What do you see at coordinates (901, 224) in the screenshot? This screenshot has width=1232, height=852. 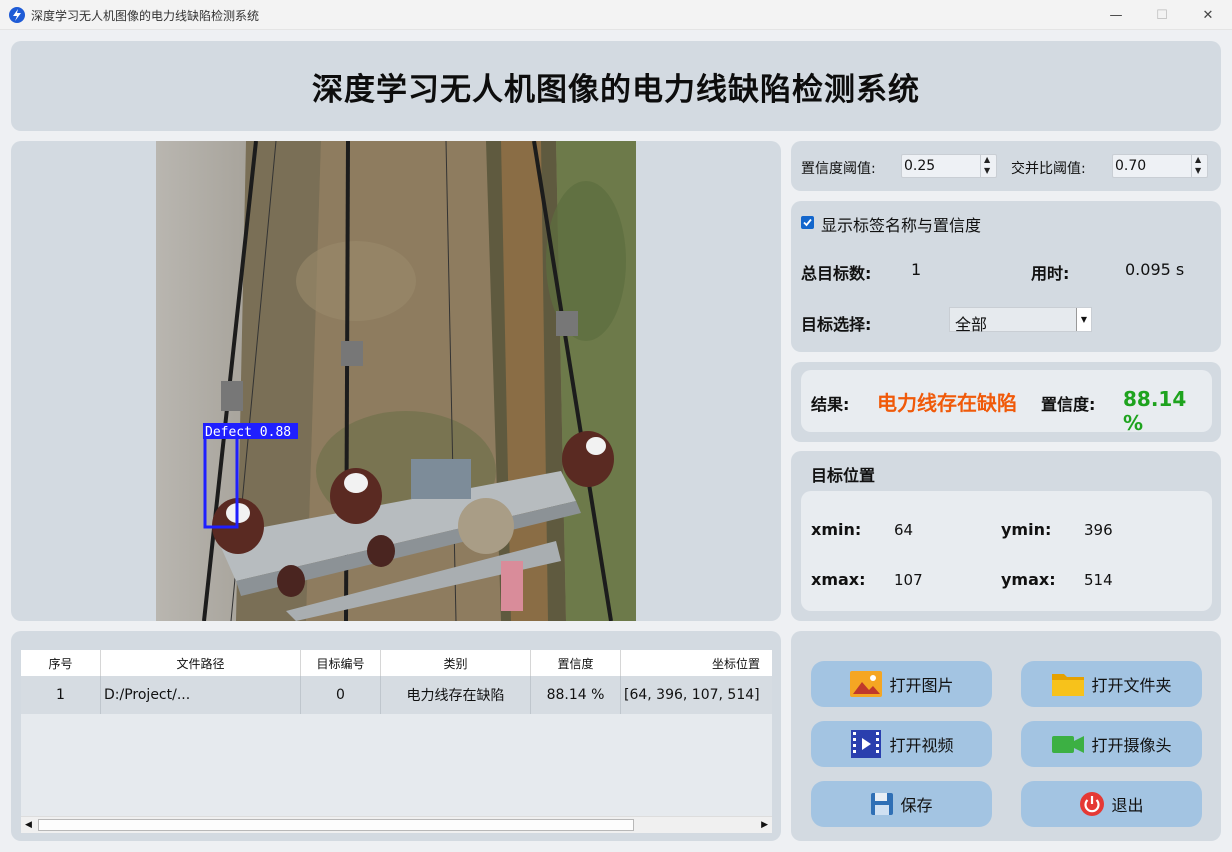 I see `show-labels-label: 显示标签名称与置信度` at bounding box center [901, 224].